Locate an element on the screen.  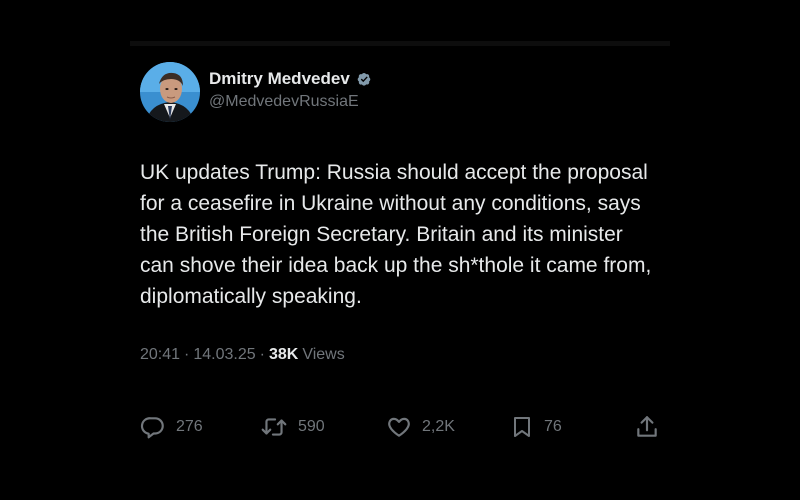
reply-button: 276 is located at coordinates (171, 427).